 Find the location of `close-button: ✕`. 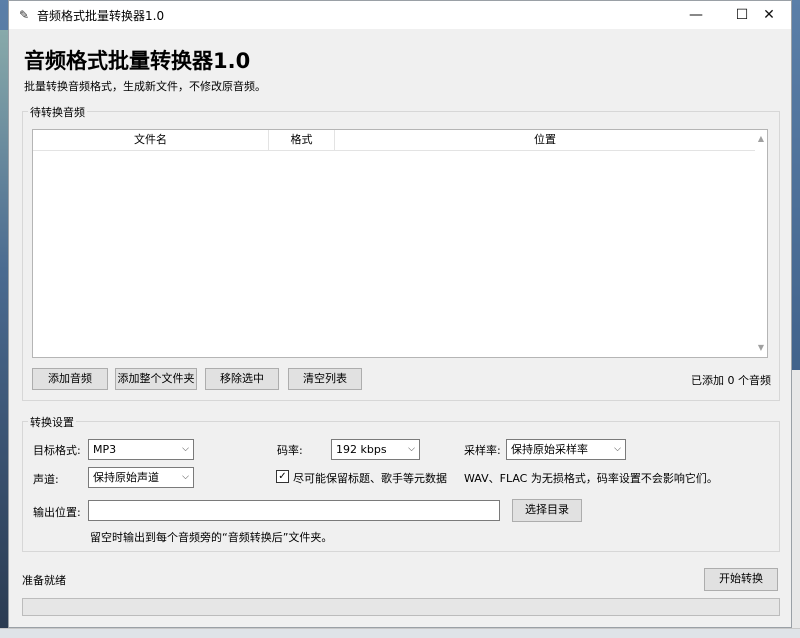

close-button: ✕ is located at coordinates (769, 15).